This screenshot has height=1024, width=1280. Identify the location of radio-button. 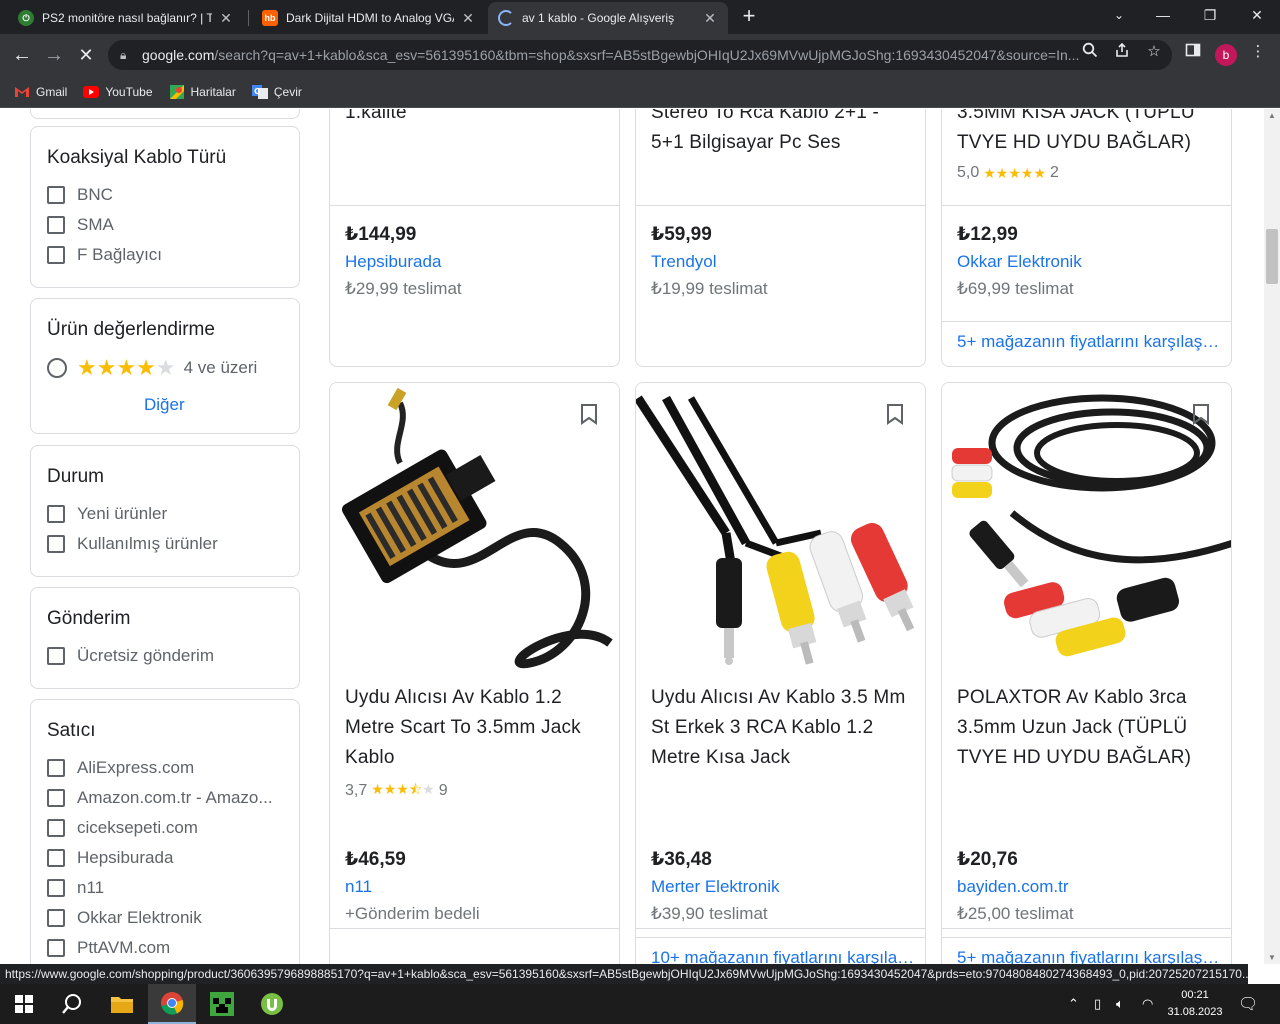
(57, 368).